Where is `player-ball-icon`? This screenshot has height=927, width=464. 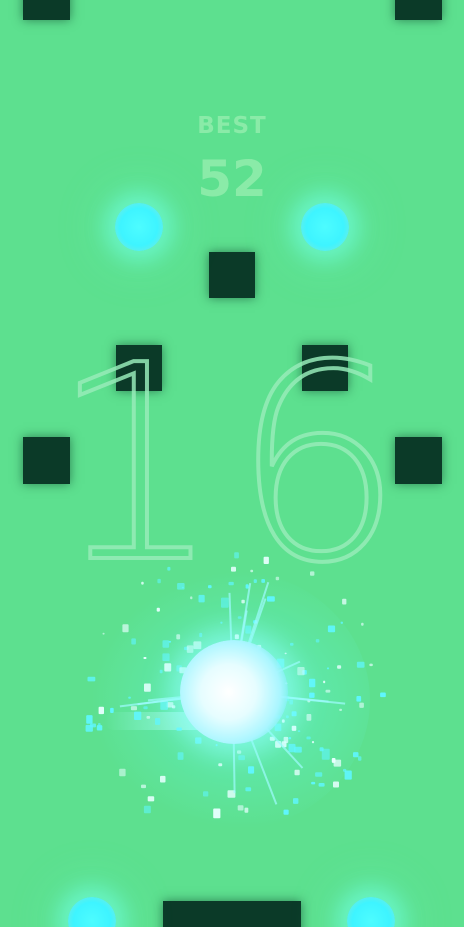
player-ball-icon is located at coordinates (234, 692).